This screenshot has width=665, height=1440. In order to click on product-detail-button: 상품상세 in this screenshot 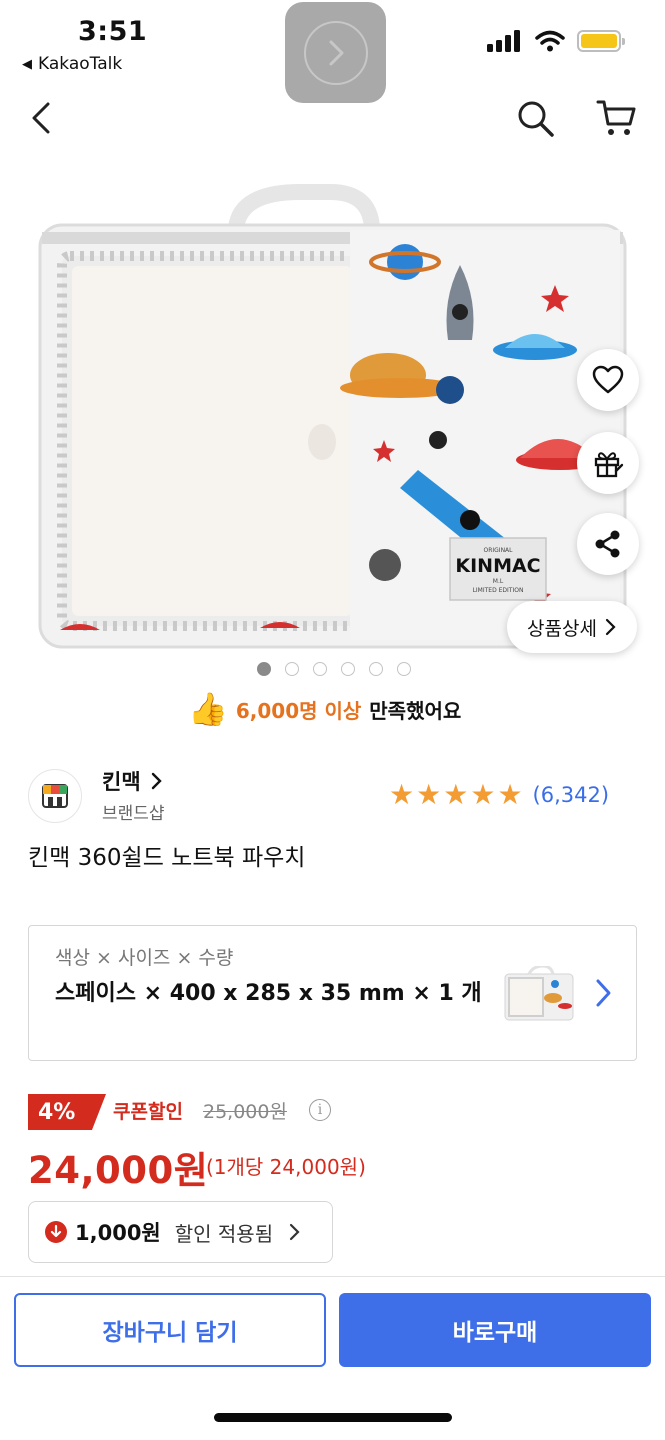, I will do `click(572, 627)`.